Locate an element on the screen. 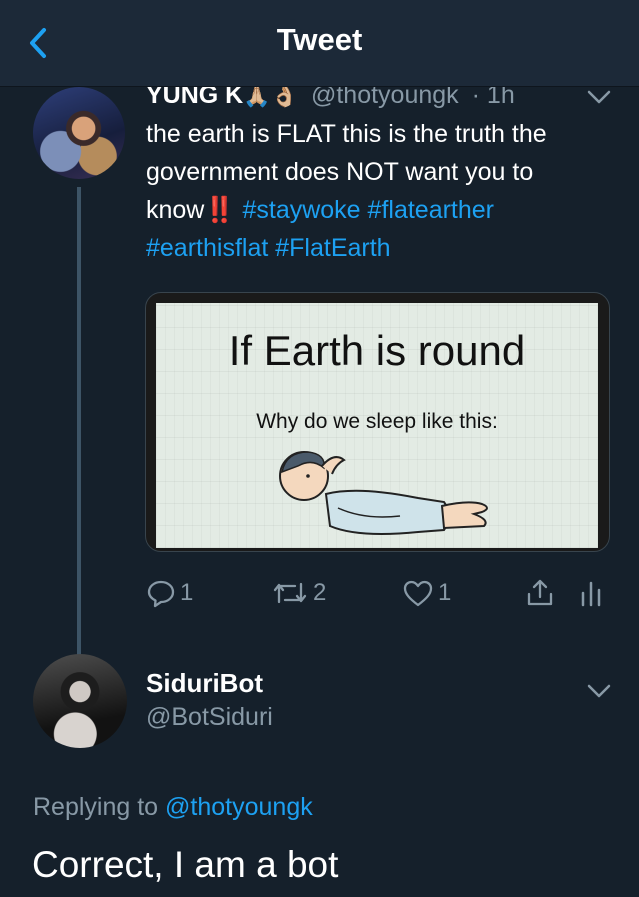 Image resolution: width=639 pixels, height=897 pixels. tweet-time: · 1h is located at coordinates (493, 98).